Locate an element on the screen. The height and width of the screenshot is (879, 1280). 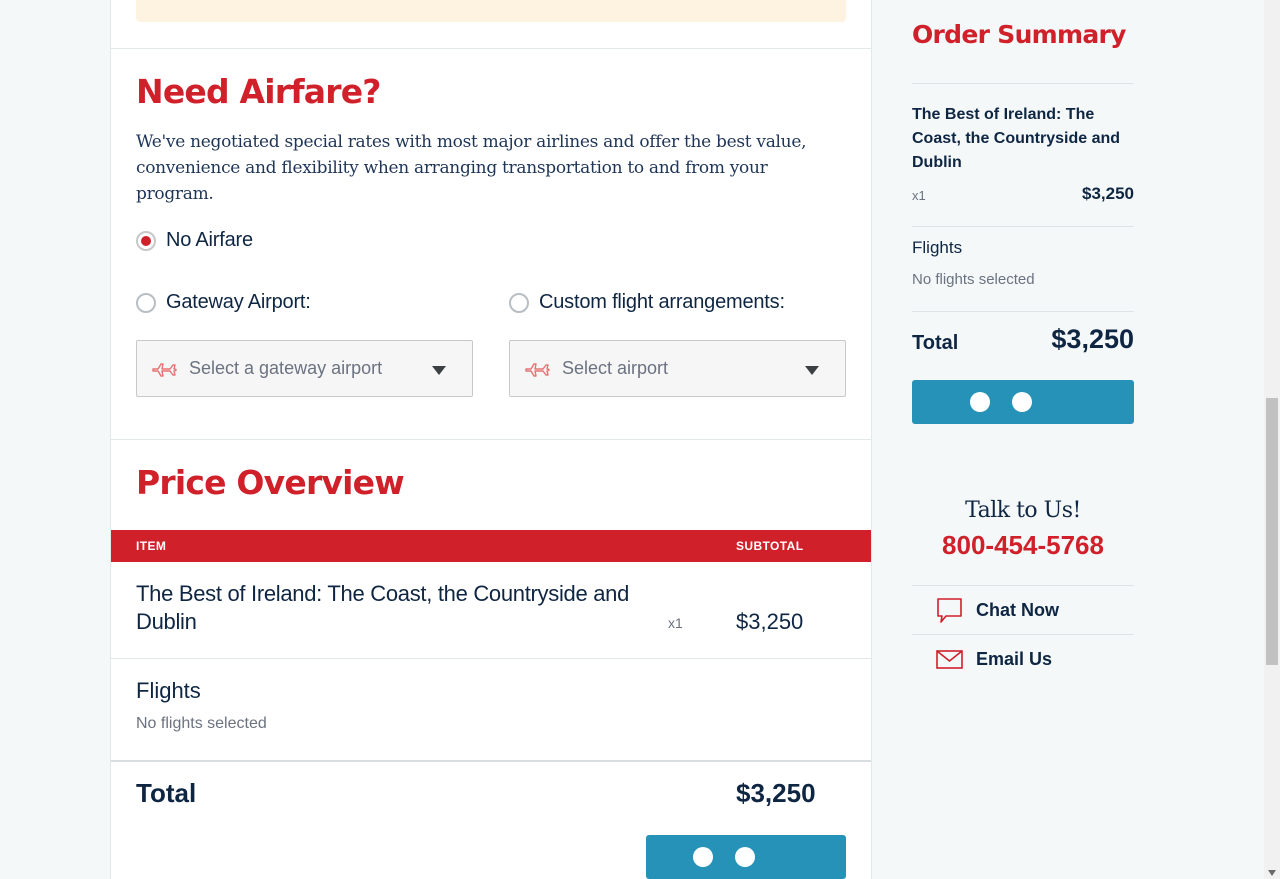
radio-custom-flight-label: Custom flight arrangements: is located at coordinates (662, 302).